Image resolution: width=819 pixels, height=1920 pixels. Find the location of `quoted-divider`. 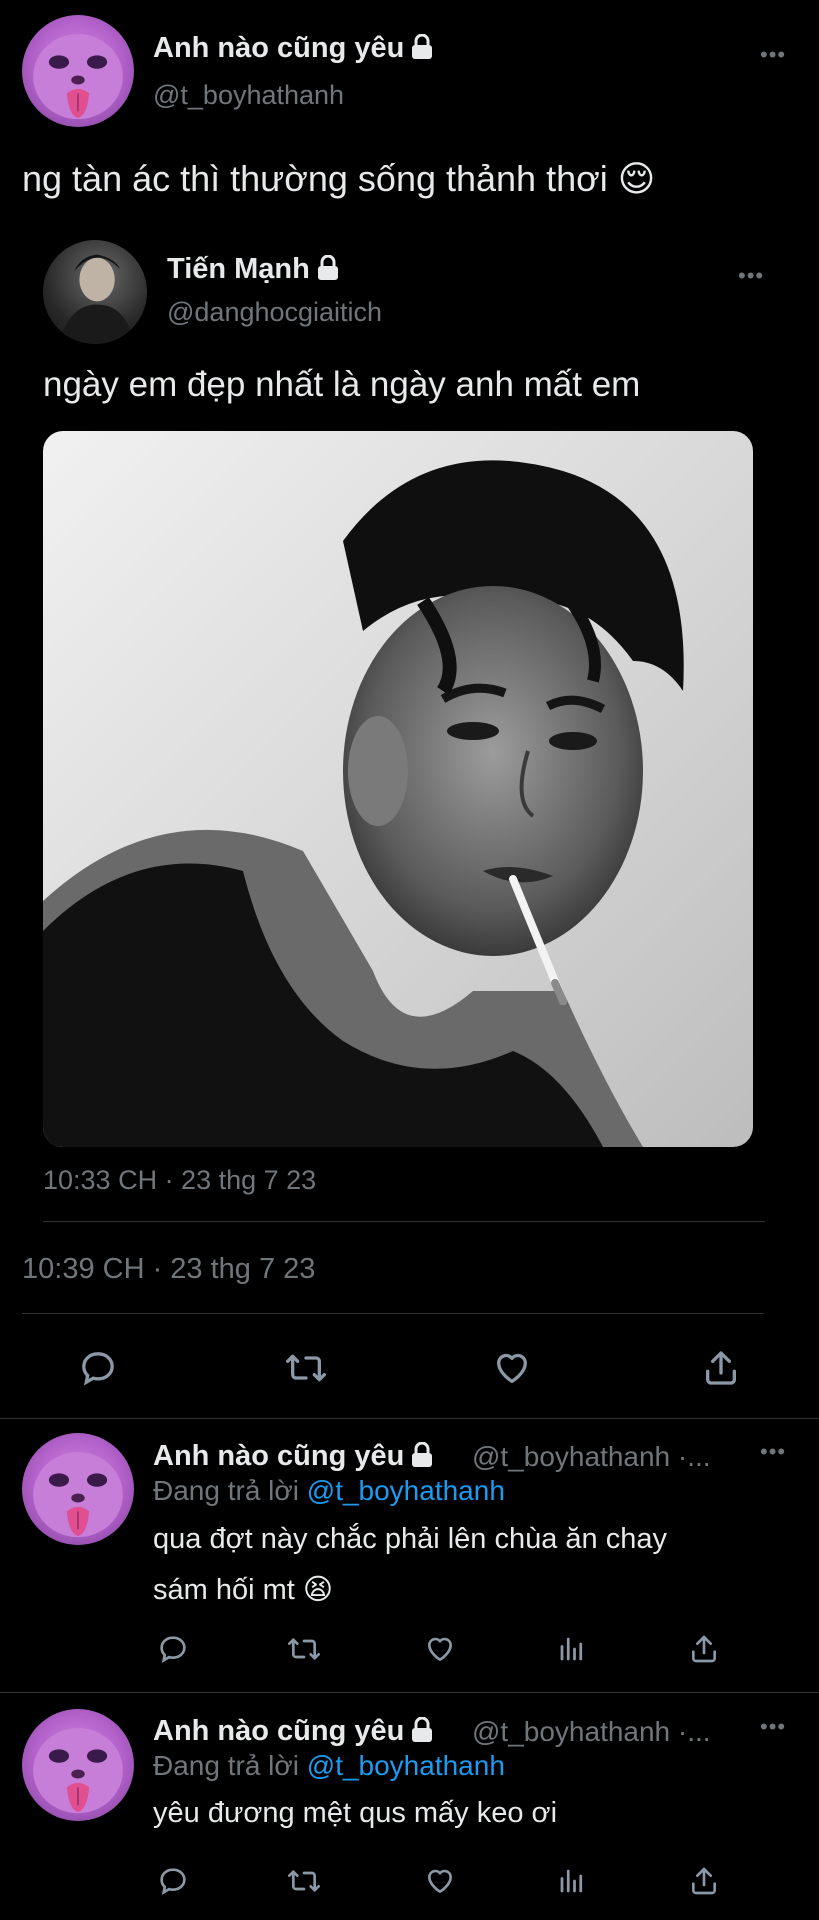

quoted-divider is located at coordinates (404, 1221).